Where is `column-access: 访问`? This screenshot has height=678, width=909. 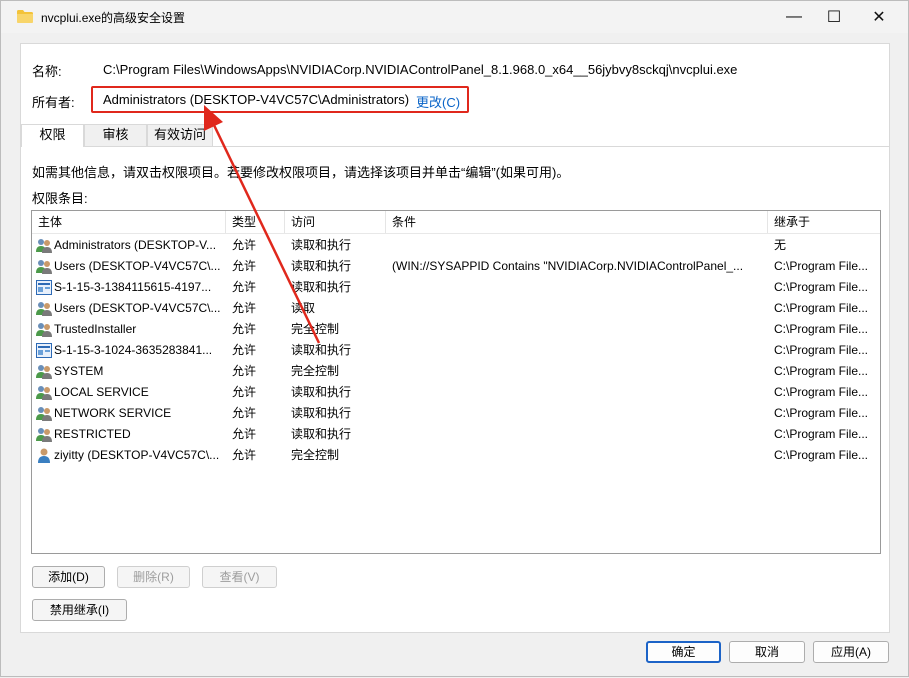
column-access: 访问 is located at coordinates (335, 222).